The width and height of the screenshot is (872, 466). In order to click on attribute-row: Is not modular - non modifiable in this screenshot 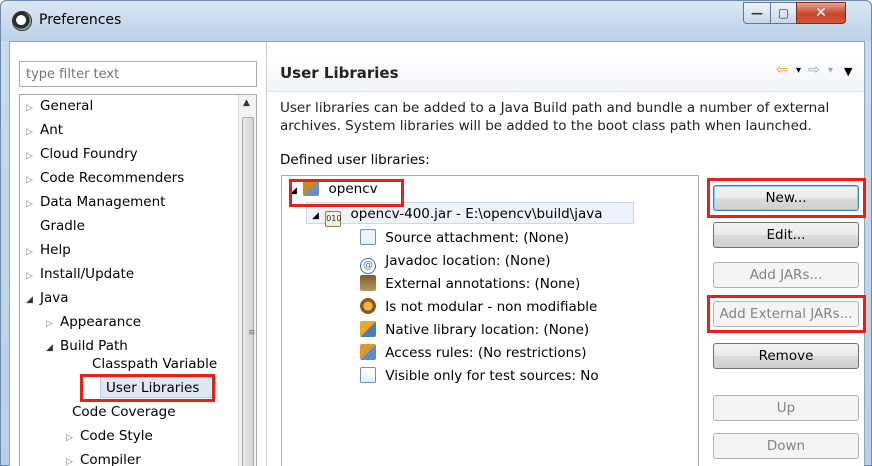, I will do `click(478, 307)`.